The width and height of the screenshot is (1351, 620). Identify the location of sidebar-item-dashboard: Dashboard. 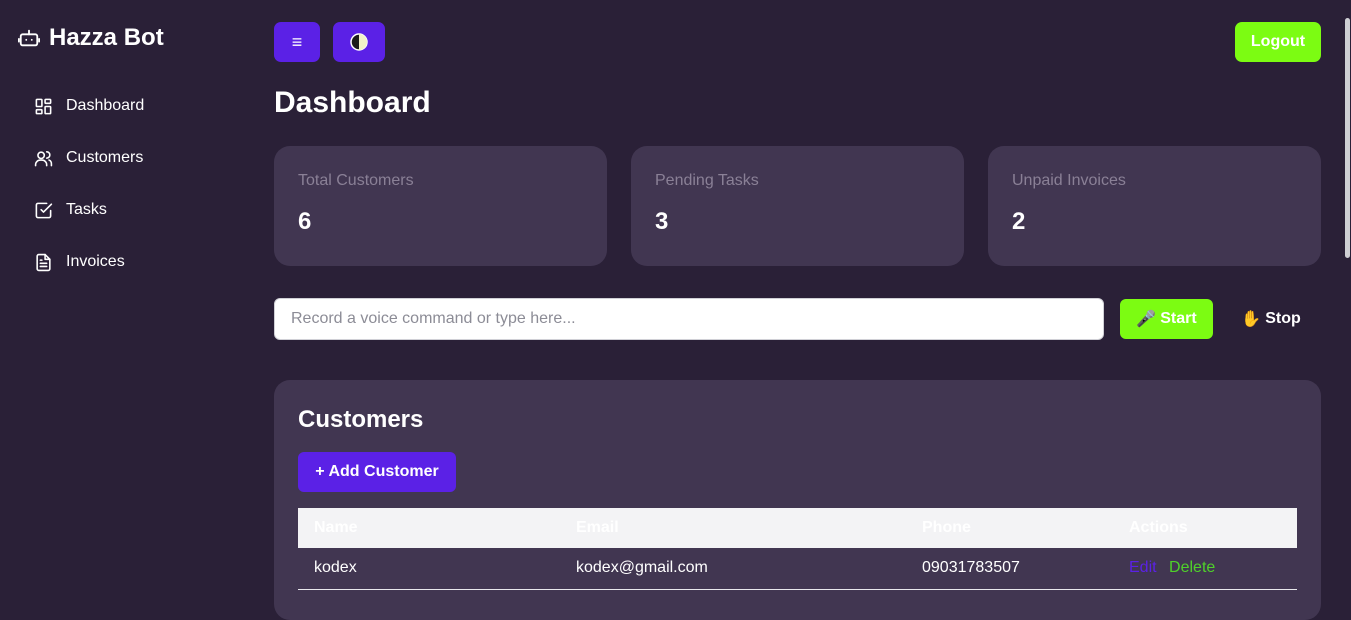
(89, 106).